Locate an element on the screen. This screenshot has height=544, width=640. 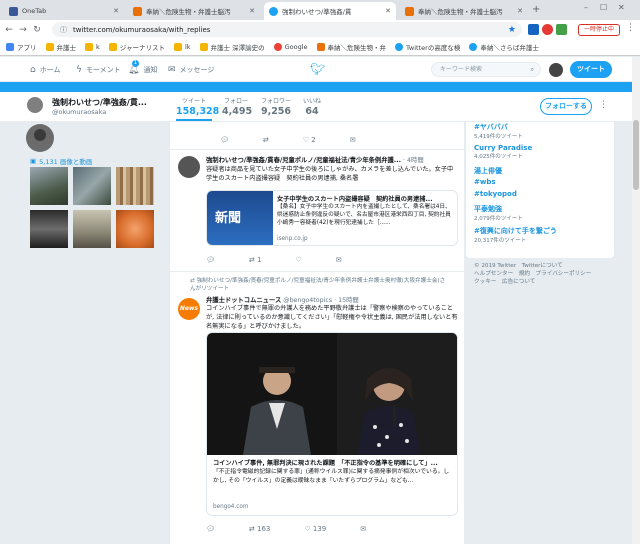
tab-page-2: 奉納＼危険生物・弁護士脳汚 ✕ is located at coordinates (464, 11).